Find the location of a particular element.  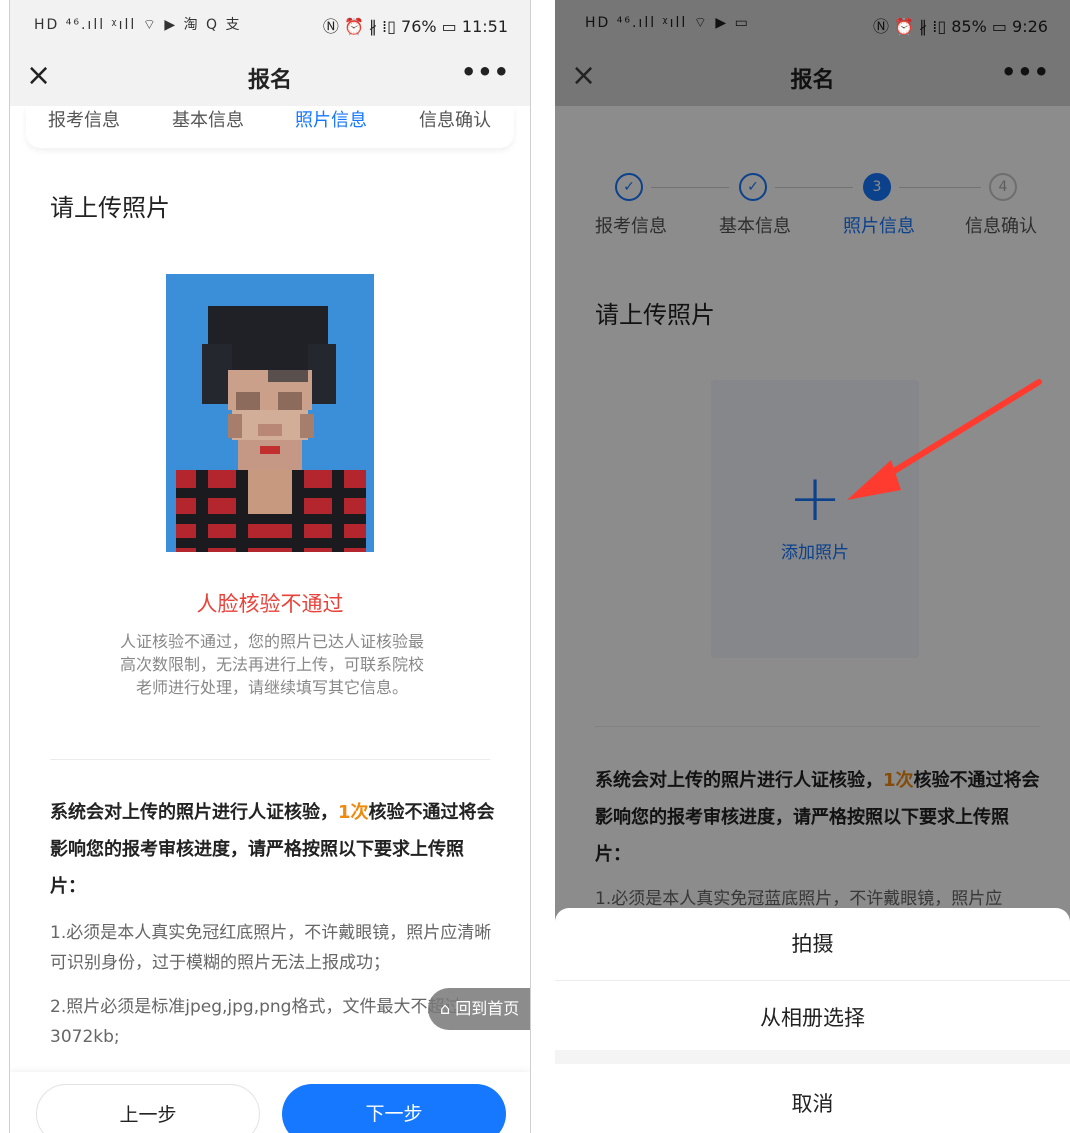

divider is located at coordinates (270, 759).